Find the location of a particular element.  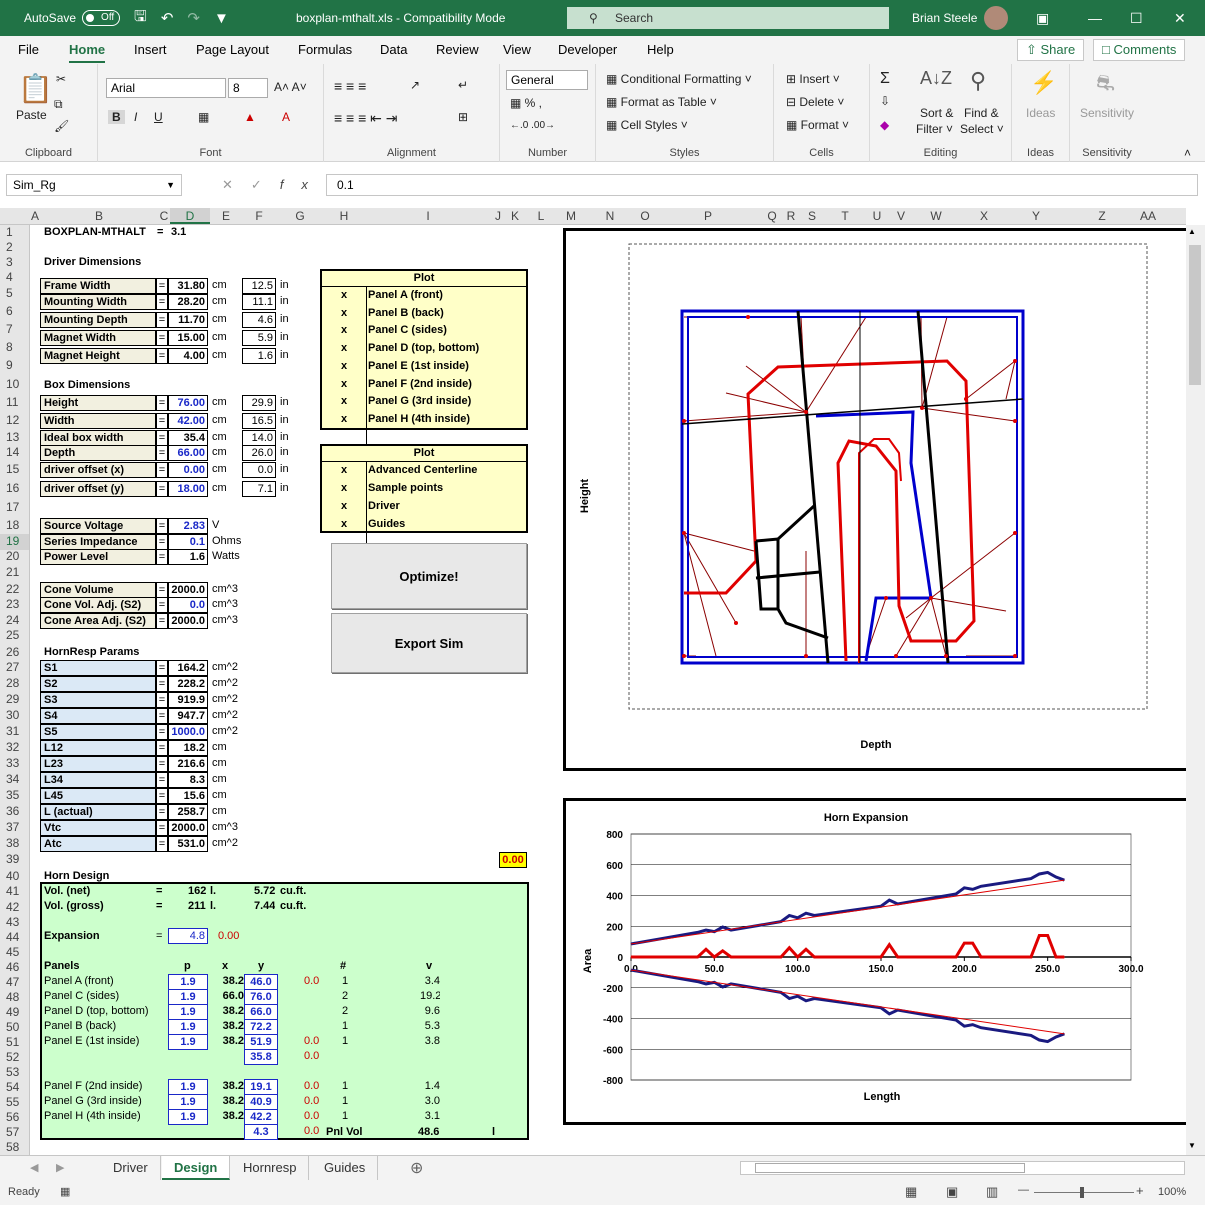

row-header-54: 54 is located at coordinates (14, 1088).